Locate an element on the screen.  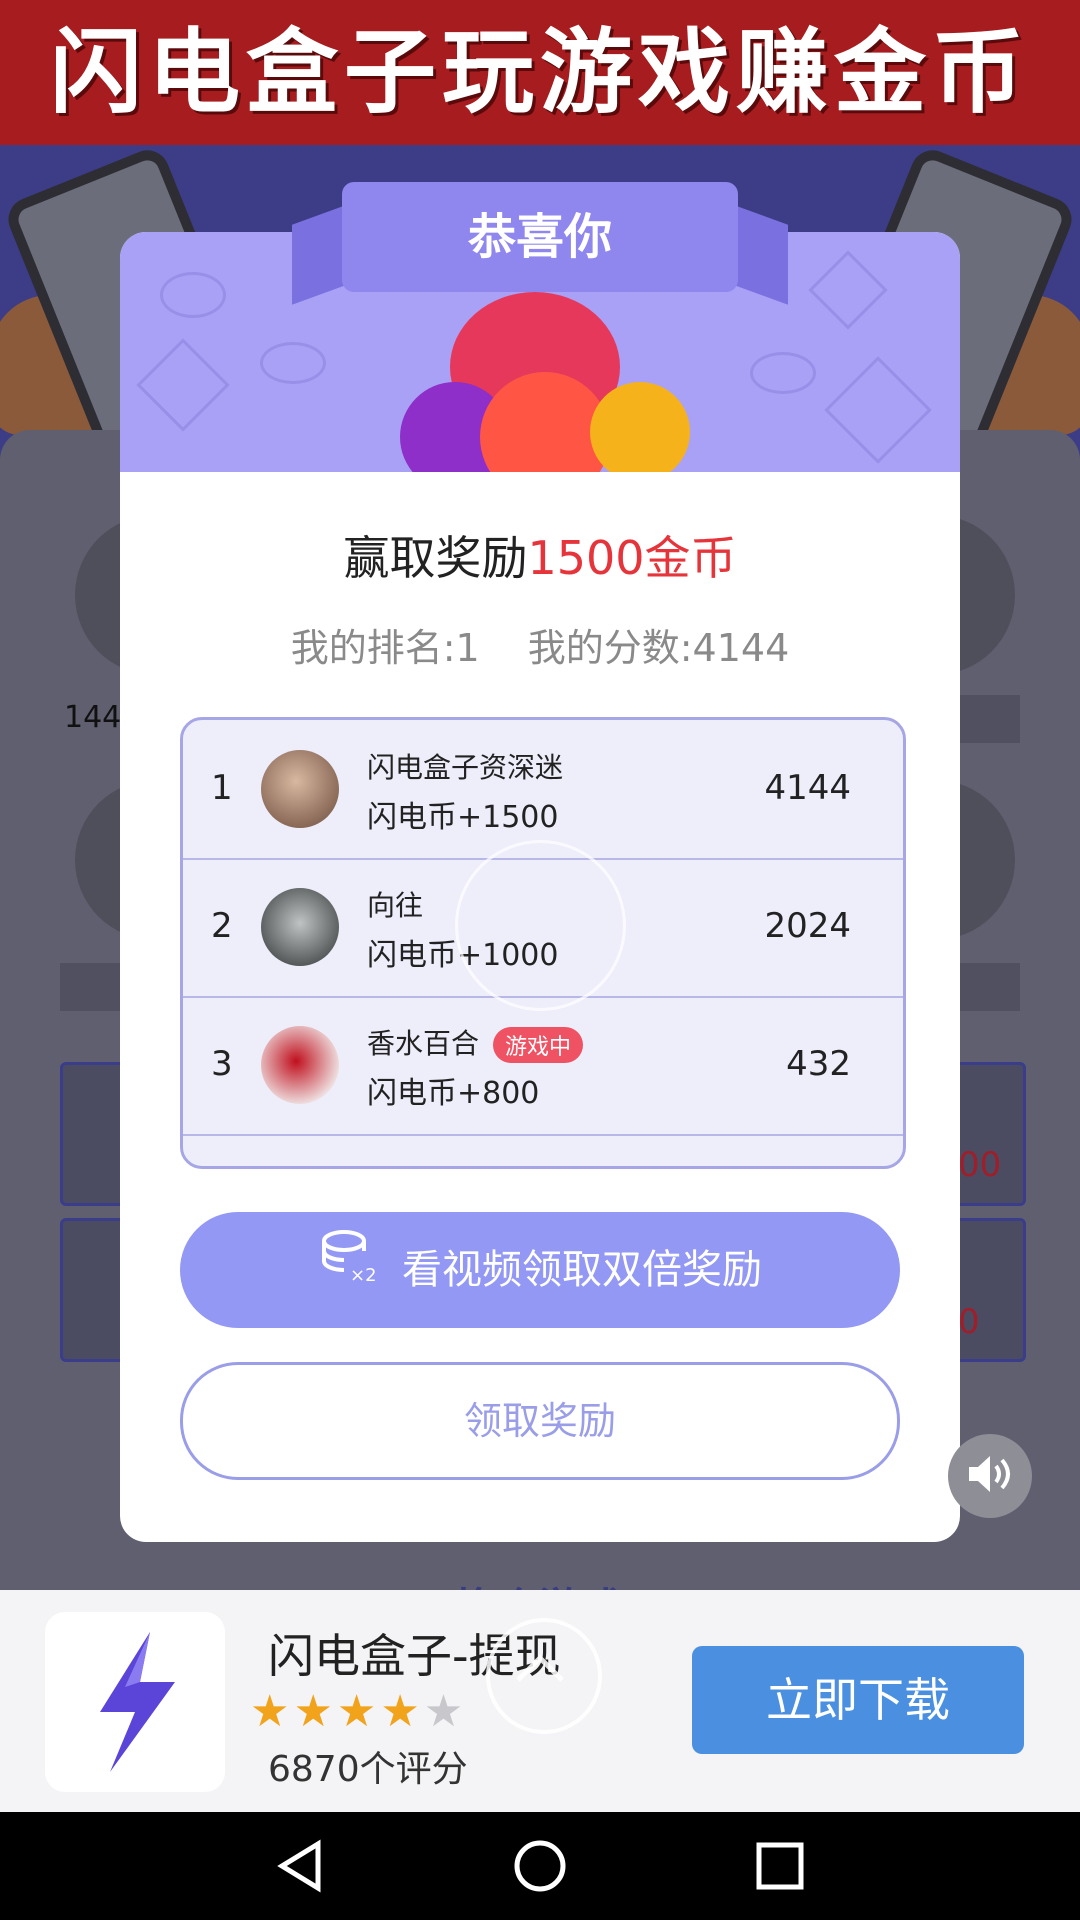
back-icon is located at coordinates (300, 1866).